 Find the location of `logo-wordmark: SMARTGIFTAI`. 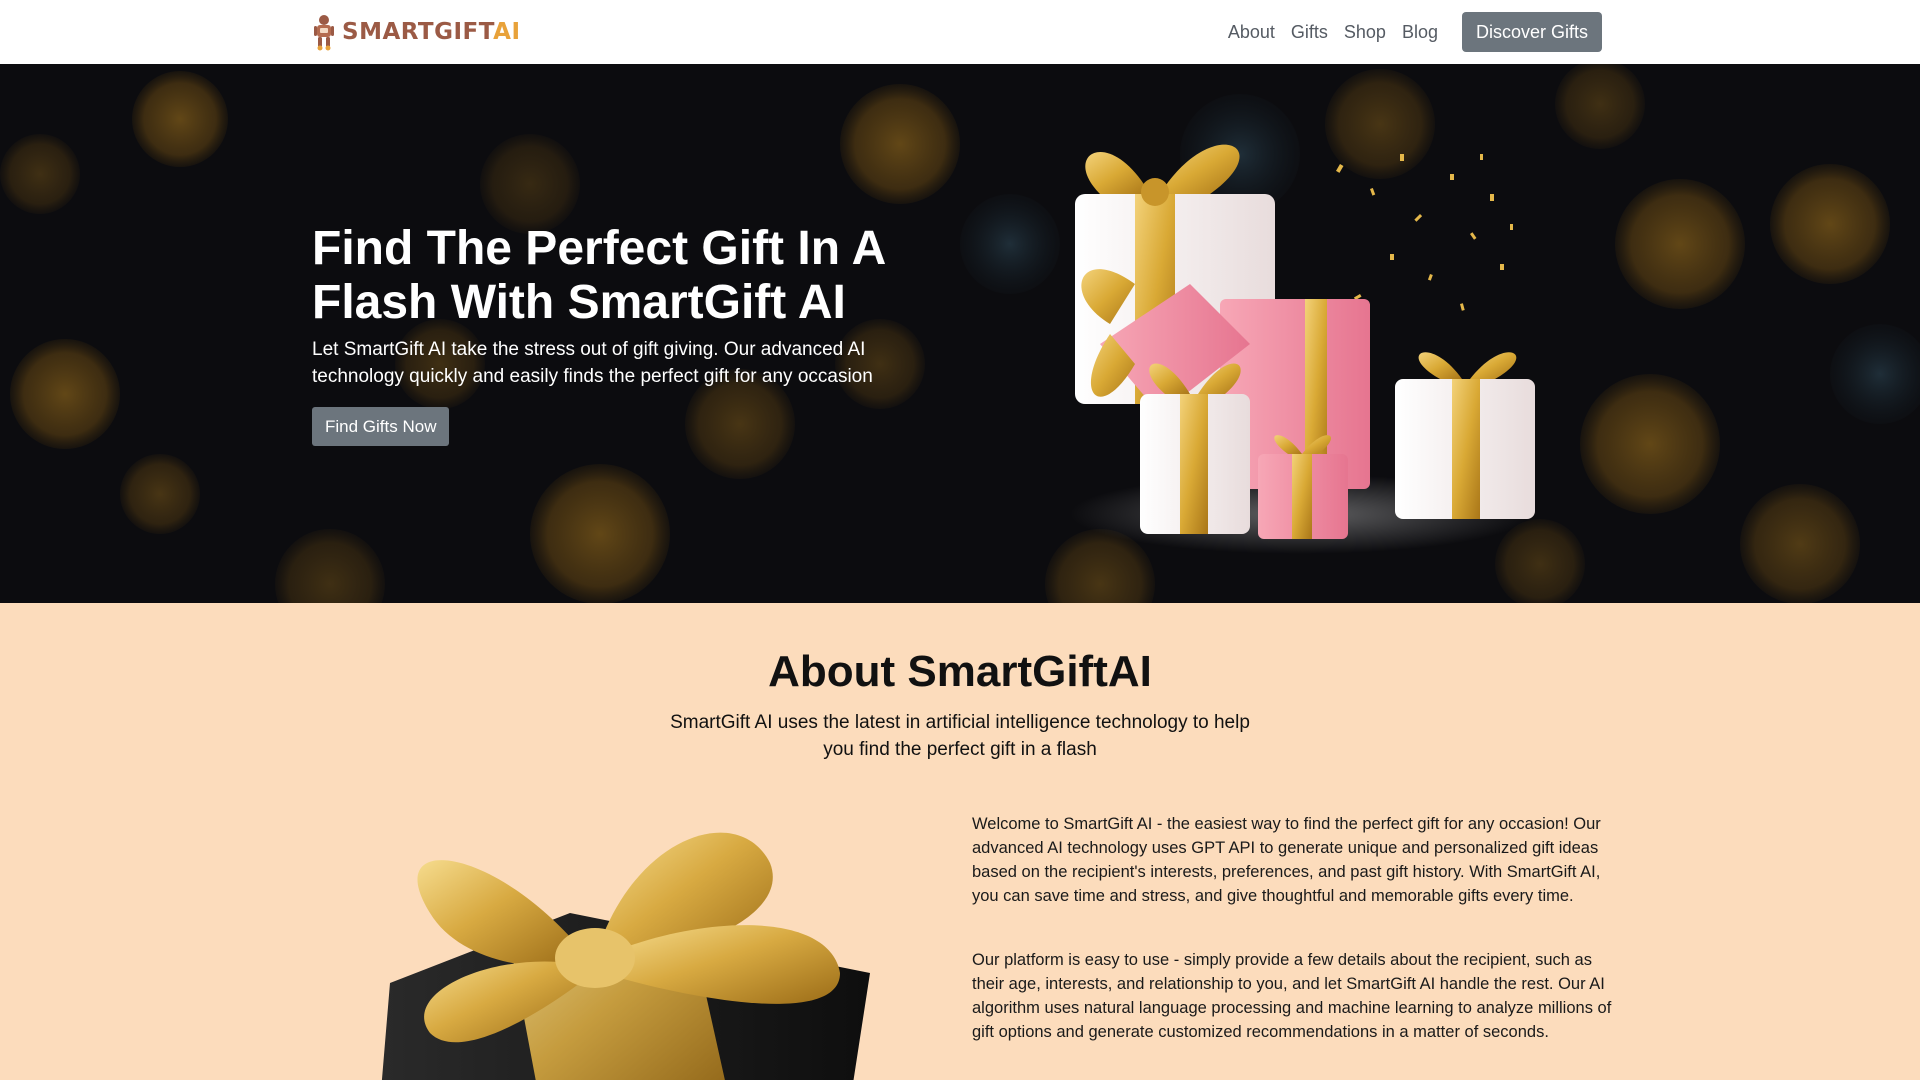

logo-wordmark: SMARTGIFTAI is located at coordinates (431, 32).